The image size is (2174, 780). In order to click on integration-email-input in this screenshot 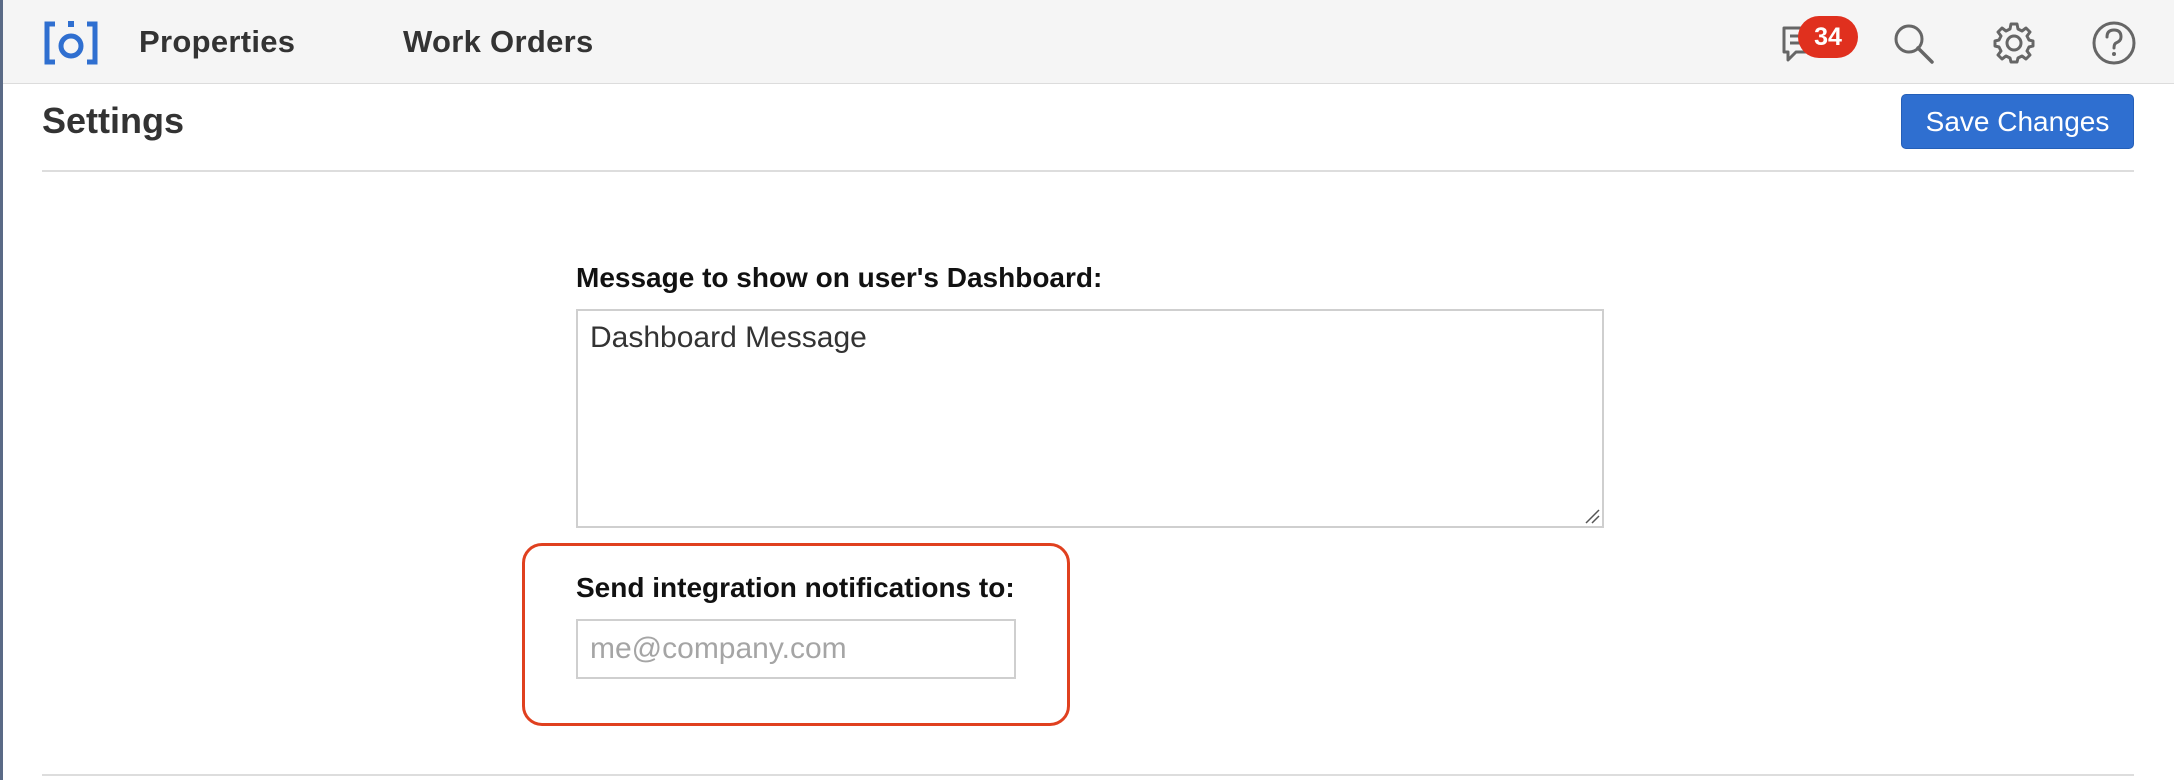, I will do `click(796, 649)`.